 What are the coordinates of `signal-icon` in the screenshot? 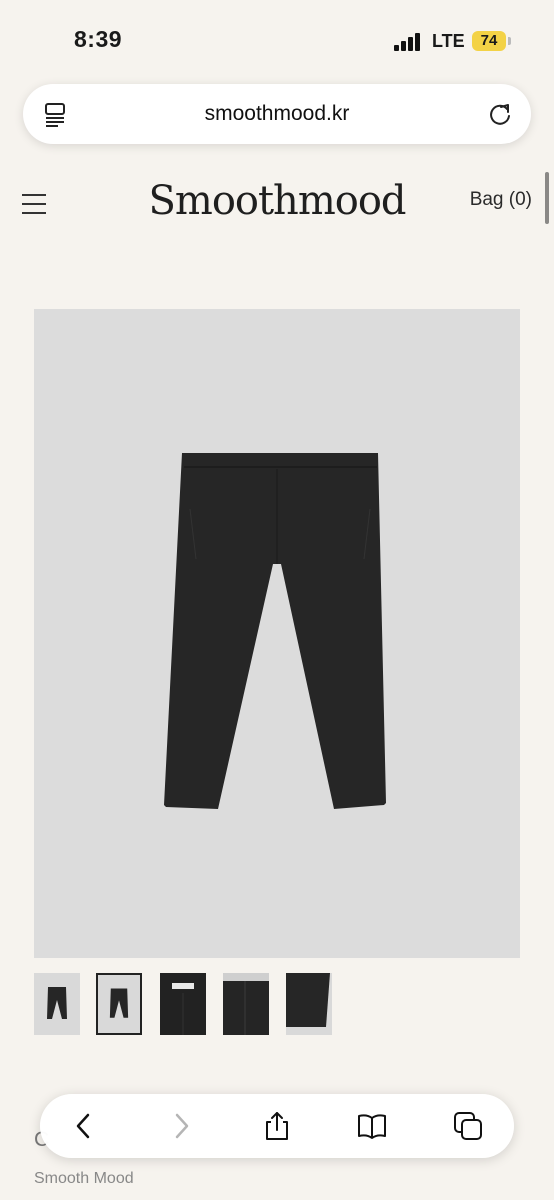 It's located at (409, 42).